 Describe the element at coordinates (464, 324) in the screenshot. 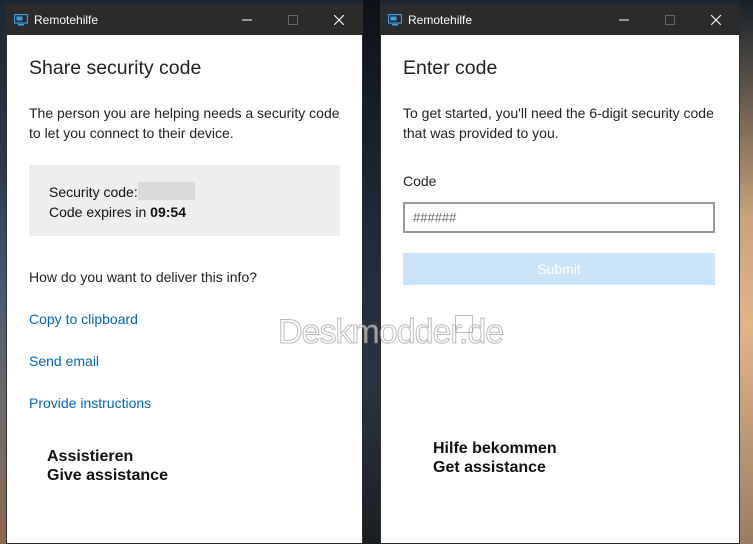

I see `watermark-edit-icon` at that location.